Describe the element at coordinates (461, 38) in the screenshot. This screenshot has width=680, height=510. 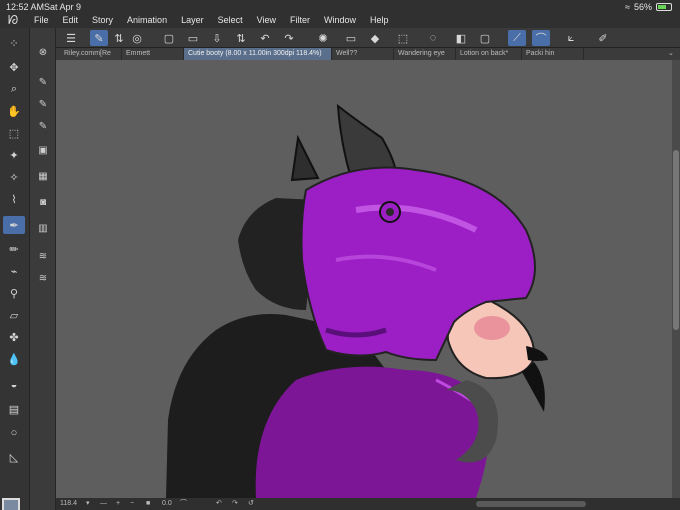
I see `invert-selection-icon: ◧` at that location.